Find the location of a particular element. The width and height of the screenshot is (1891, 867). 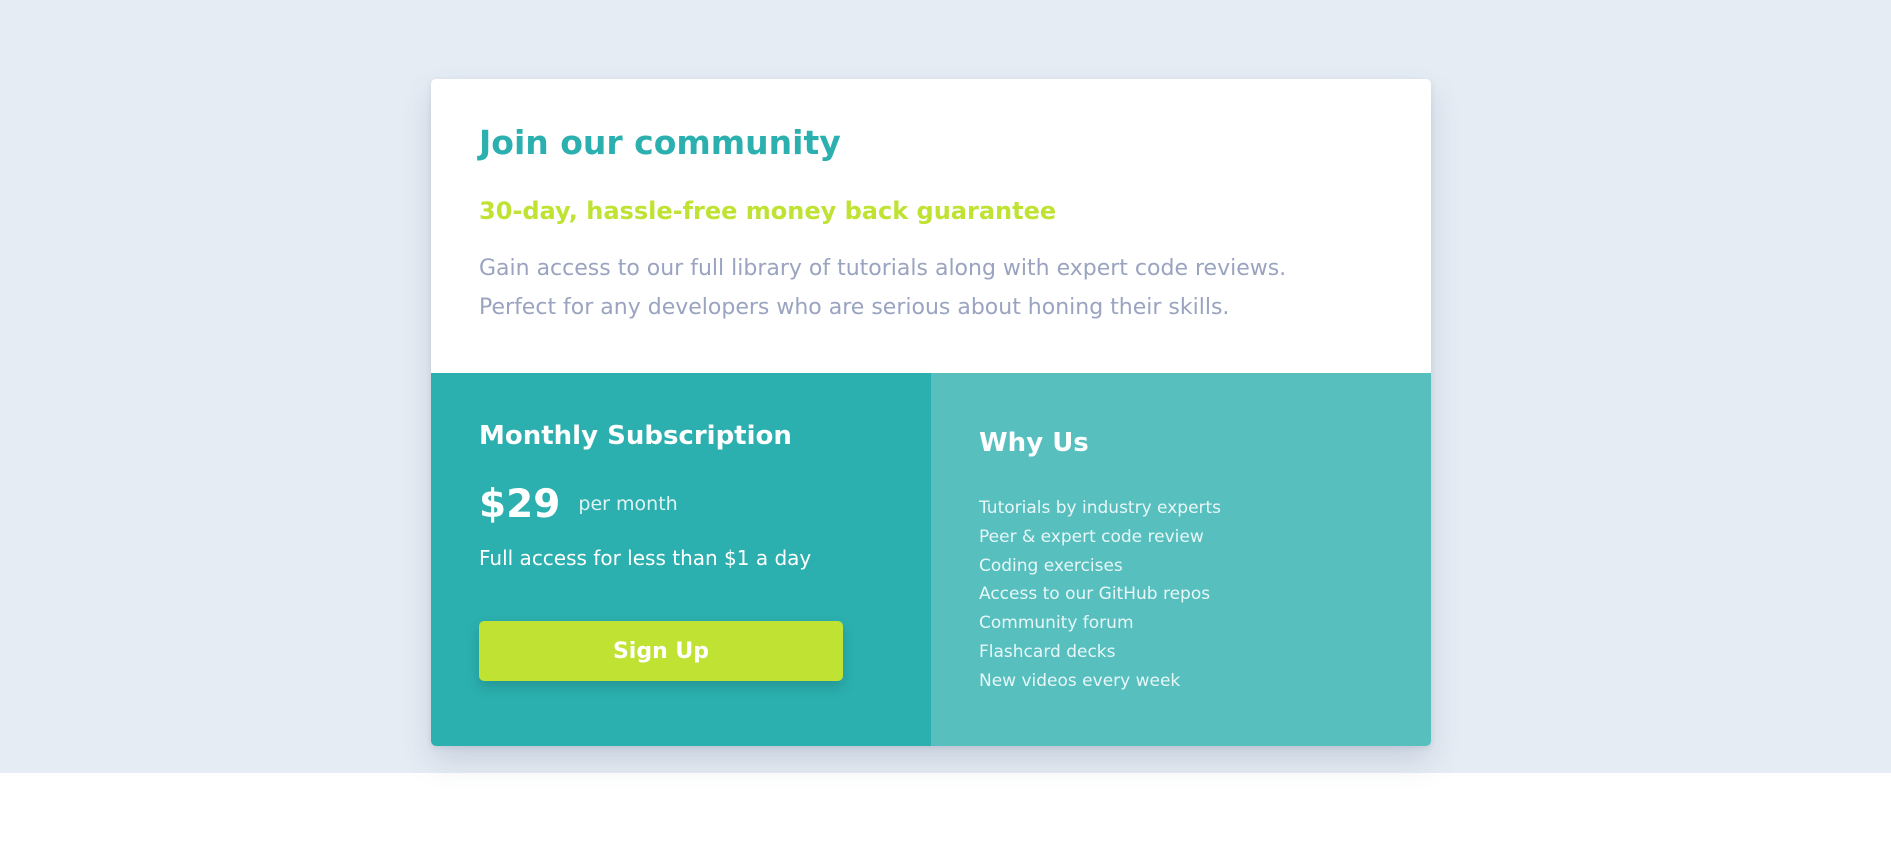

price-value: $29 is located at coordinates (520, 504).